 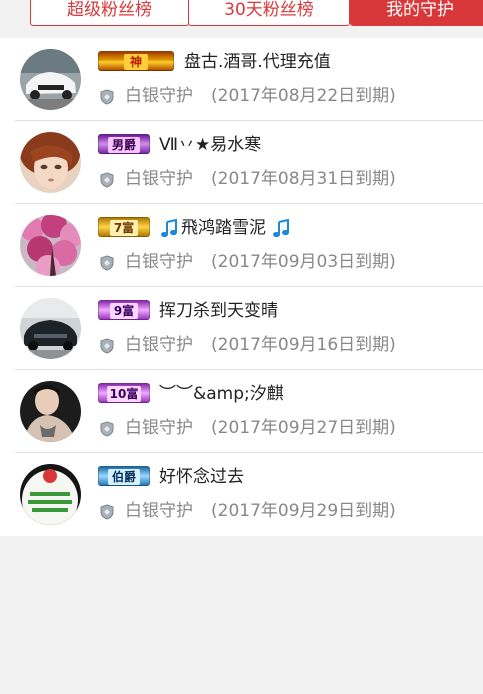 I want to click on shirt-text-avatar-image, so click(x=50, y=494).